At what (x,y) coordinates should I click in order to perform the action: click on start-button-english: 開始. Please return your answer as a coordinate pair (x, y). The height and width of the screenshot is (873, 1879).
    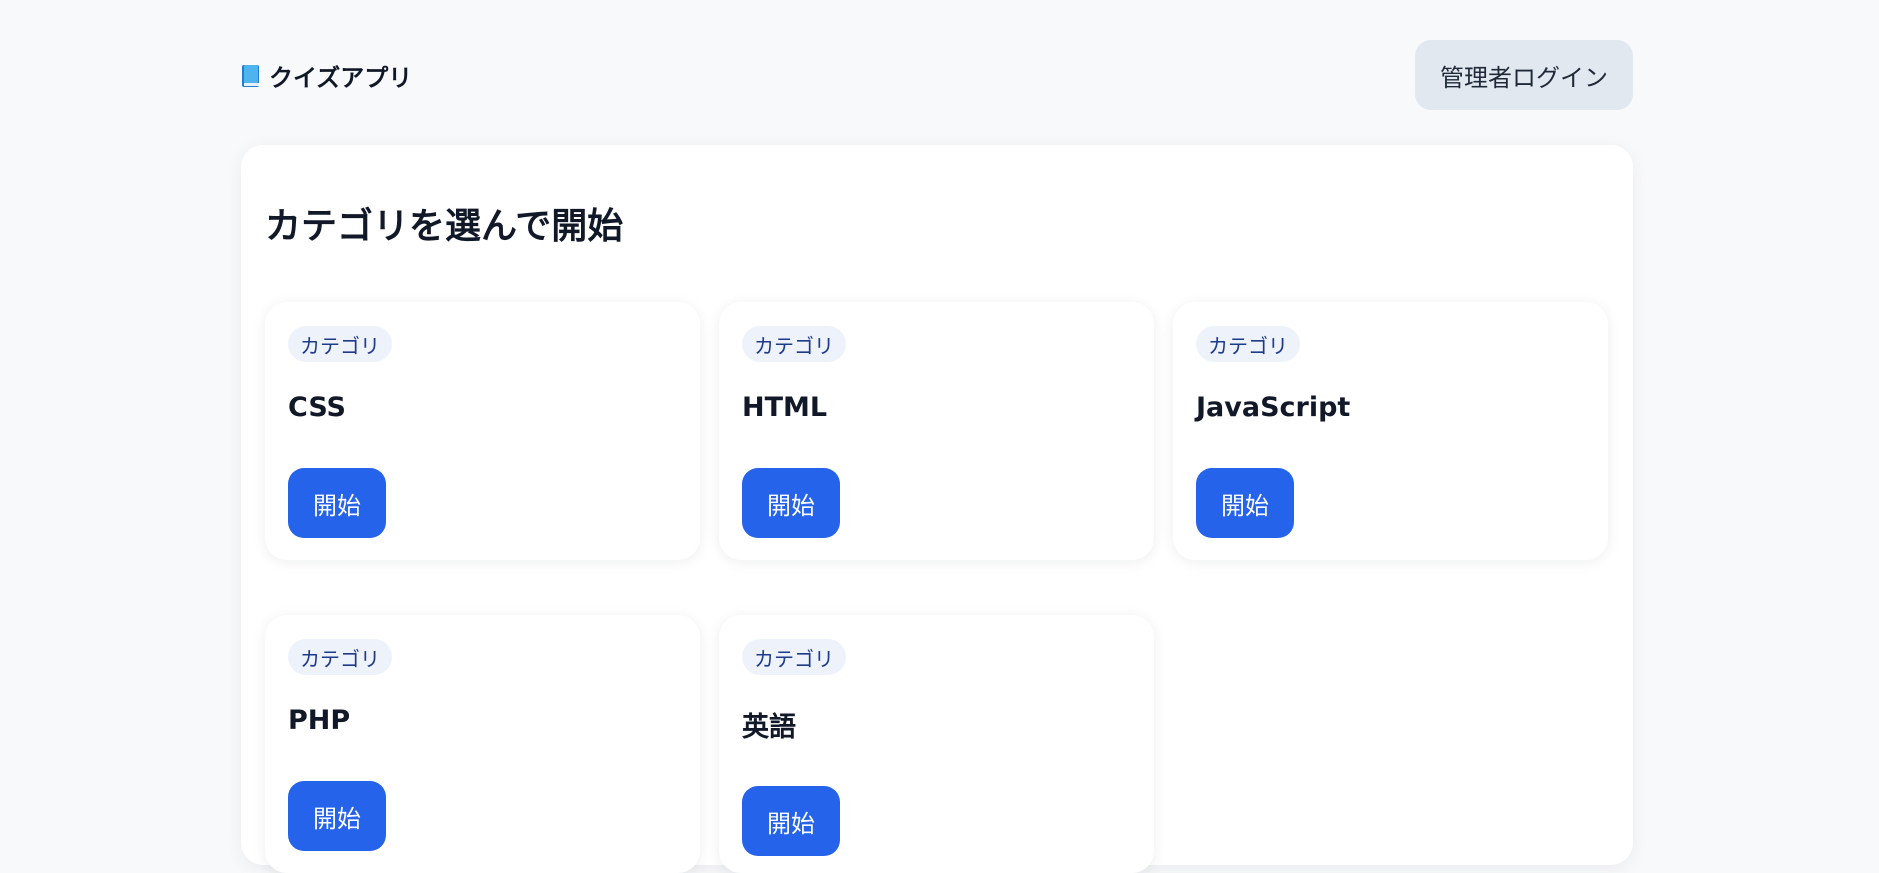
    Looking at the image, I should click on (791, 821).